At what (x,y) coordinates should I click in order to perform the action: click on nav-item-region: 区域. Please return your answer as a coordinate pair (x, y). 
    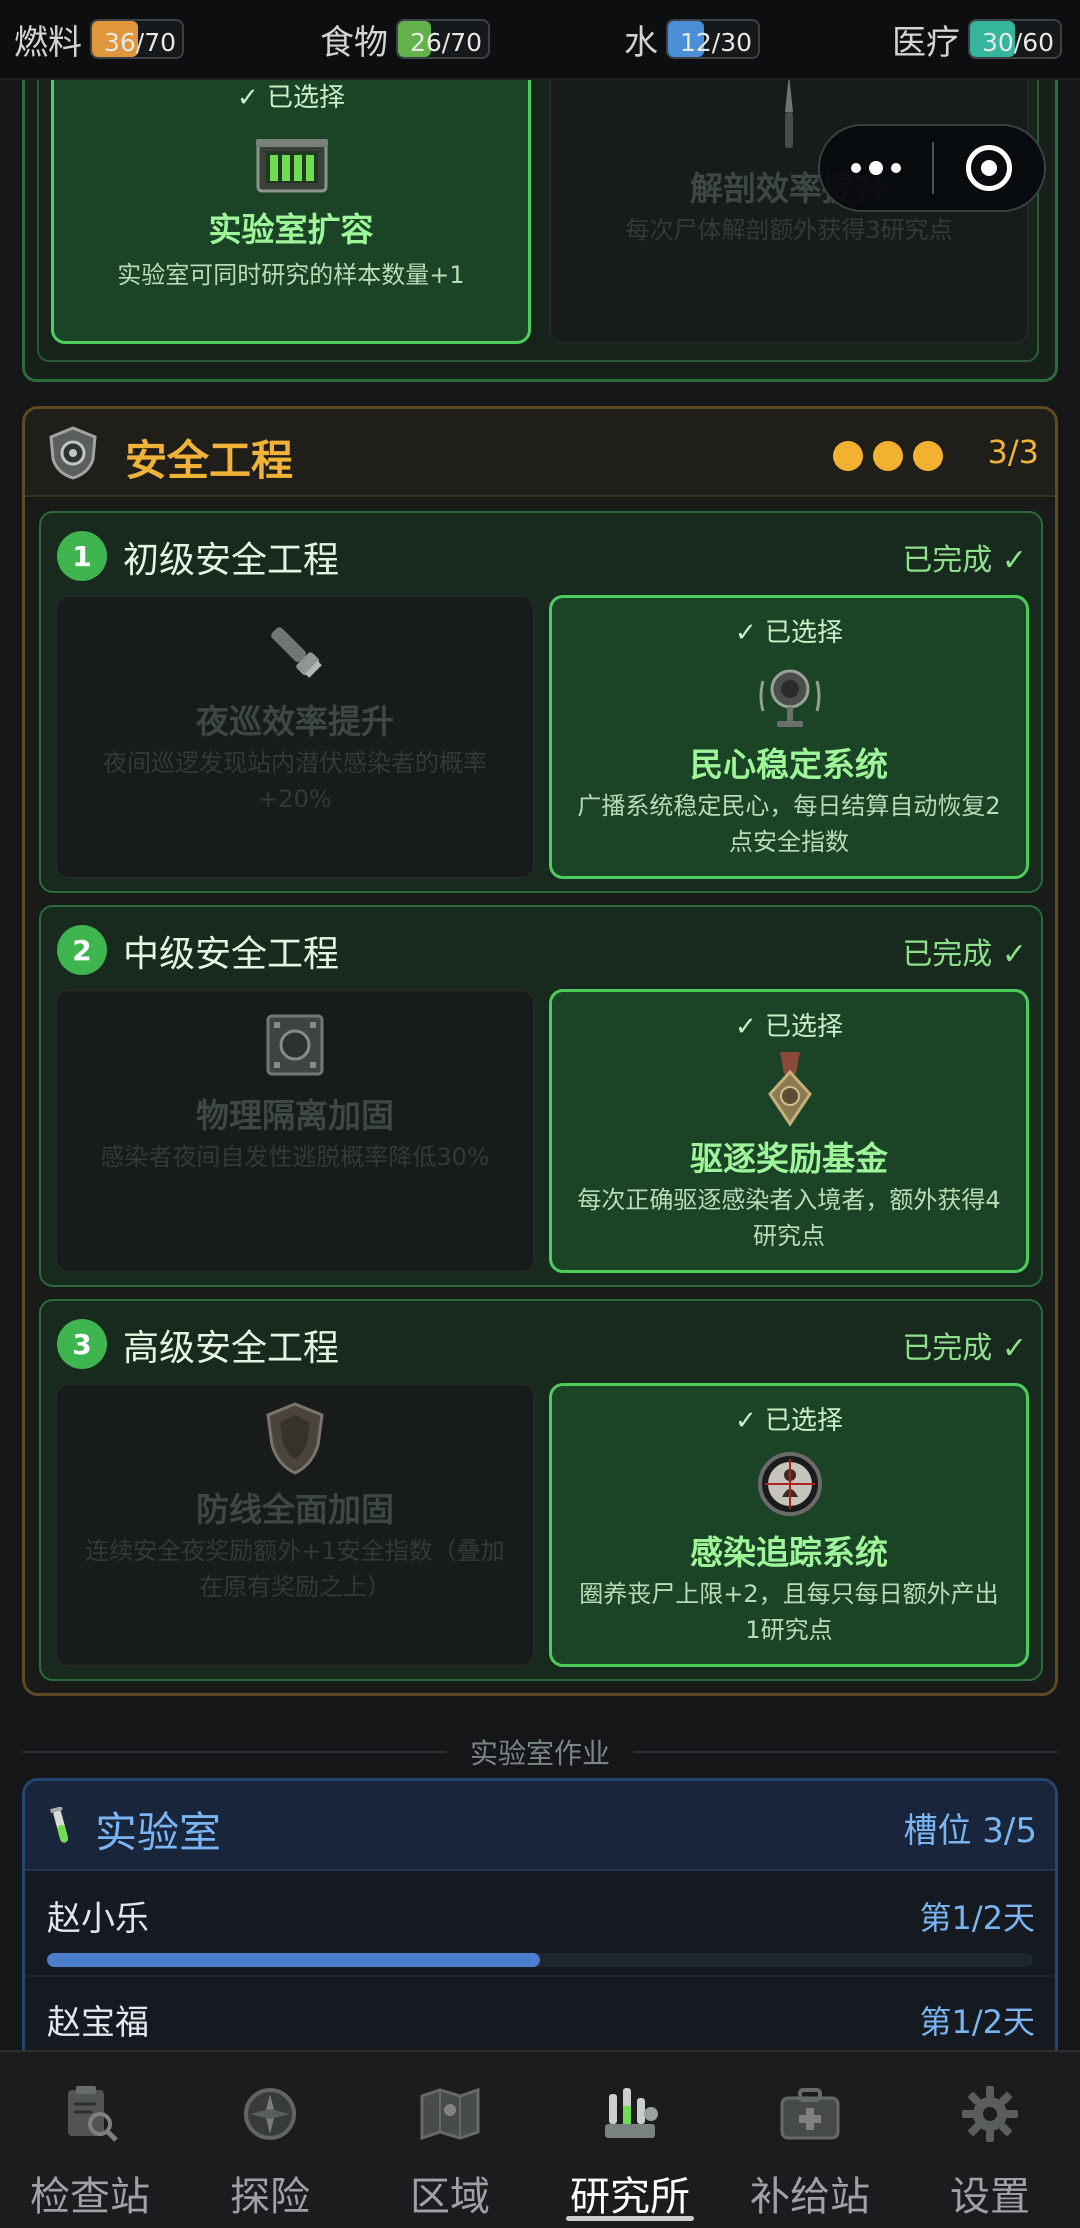
    Looking at the image, I should click on (450, 2140).